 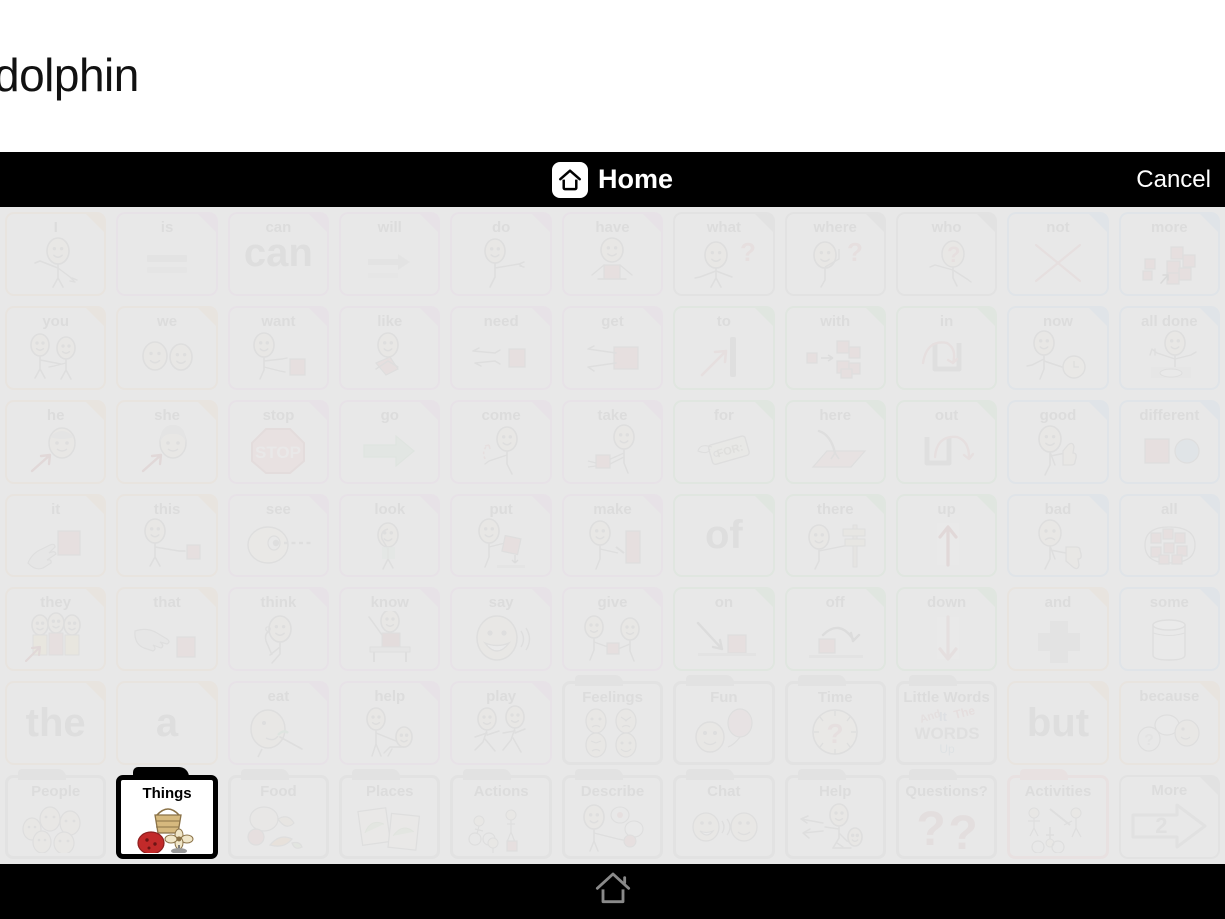 What do you see at coordinates (724, 535) in the screenshot?
I see `word-of: of` at bounding box center [724, 535].